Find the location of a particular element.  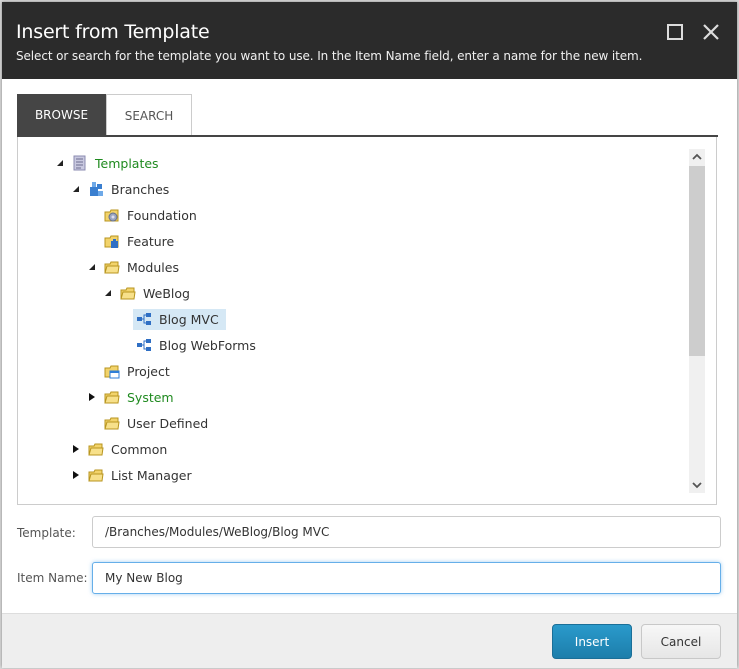

cancel-button: Cancel is located at coordinates (681, 641).